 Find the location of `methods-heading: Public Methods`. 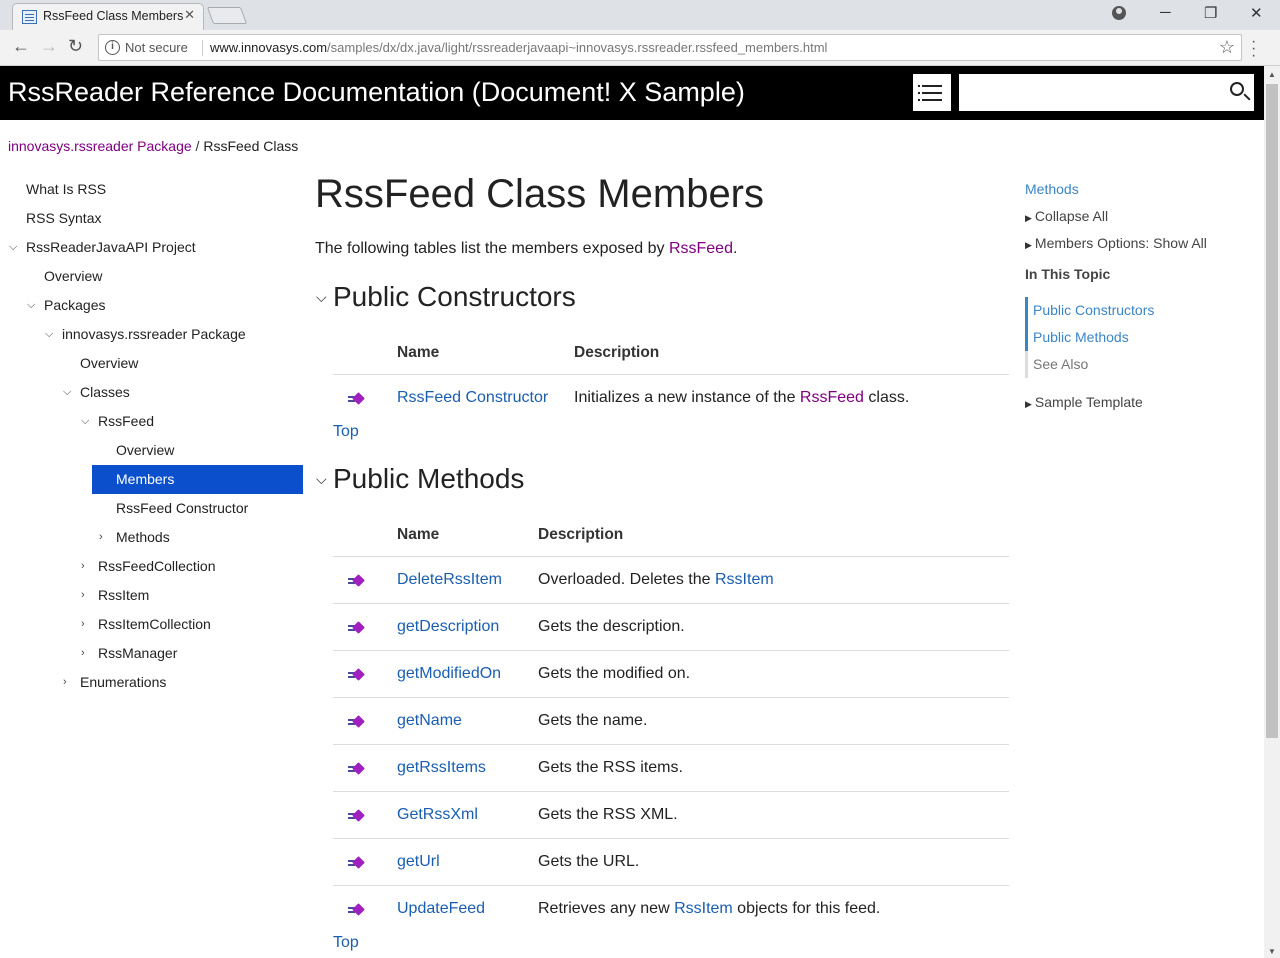

methods-heading: Public Methods is located at coordinates (428, 479).